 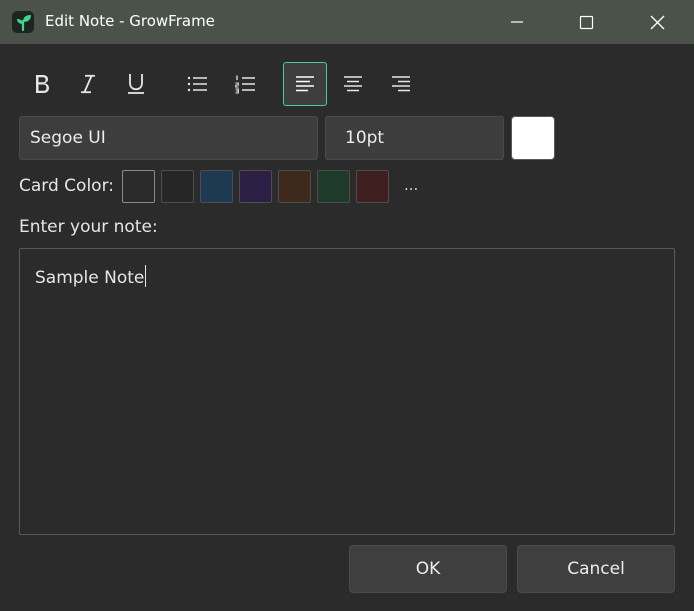 I want to click on note-text: Sample Note, so click(x=91, y=276).